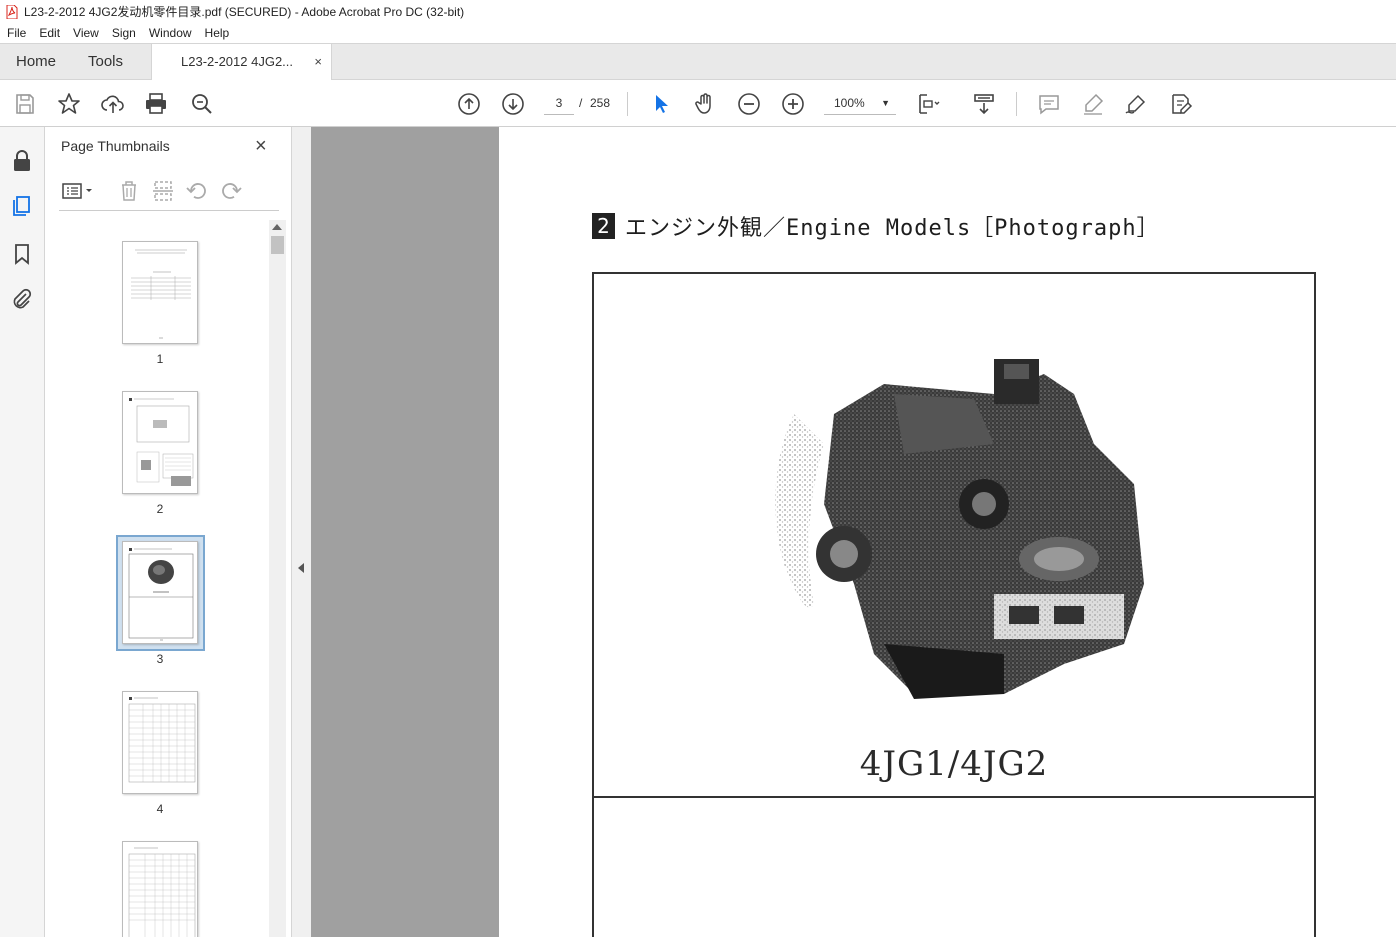 This screenshot has height=937, width=1396. Describe the element at coordinates (36, 62) in the screenshot. I see `tab-home: Home` at that location.